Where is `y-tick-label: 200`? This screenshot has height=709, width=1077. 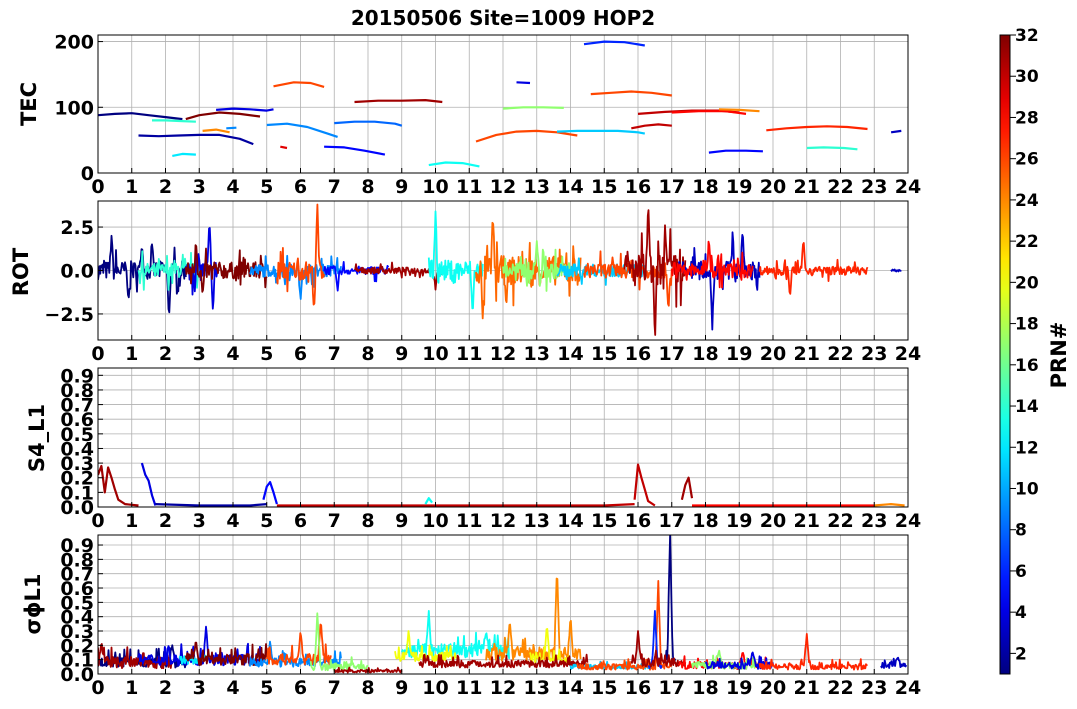 y-tick-label: 200 is located at coordinates (74, 43).